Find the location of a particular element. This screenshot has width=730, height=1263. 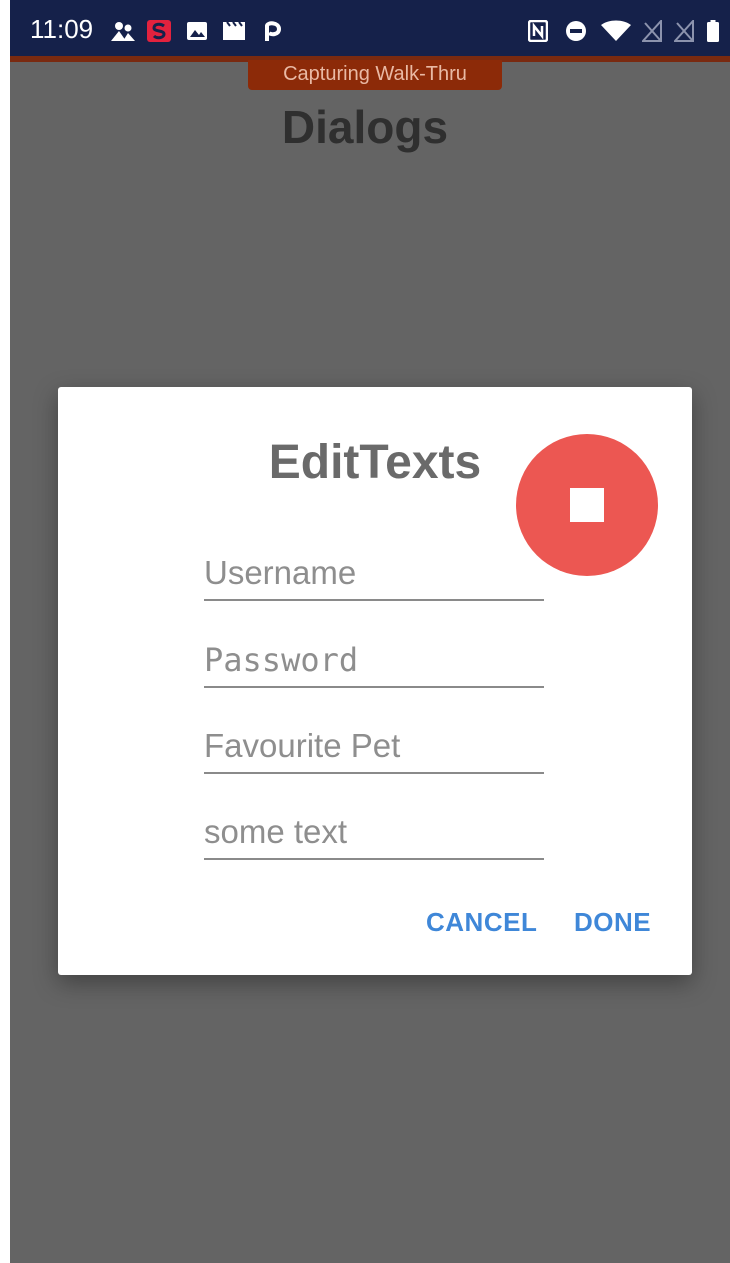

battery-icon is located at coordinates (713, 31).